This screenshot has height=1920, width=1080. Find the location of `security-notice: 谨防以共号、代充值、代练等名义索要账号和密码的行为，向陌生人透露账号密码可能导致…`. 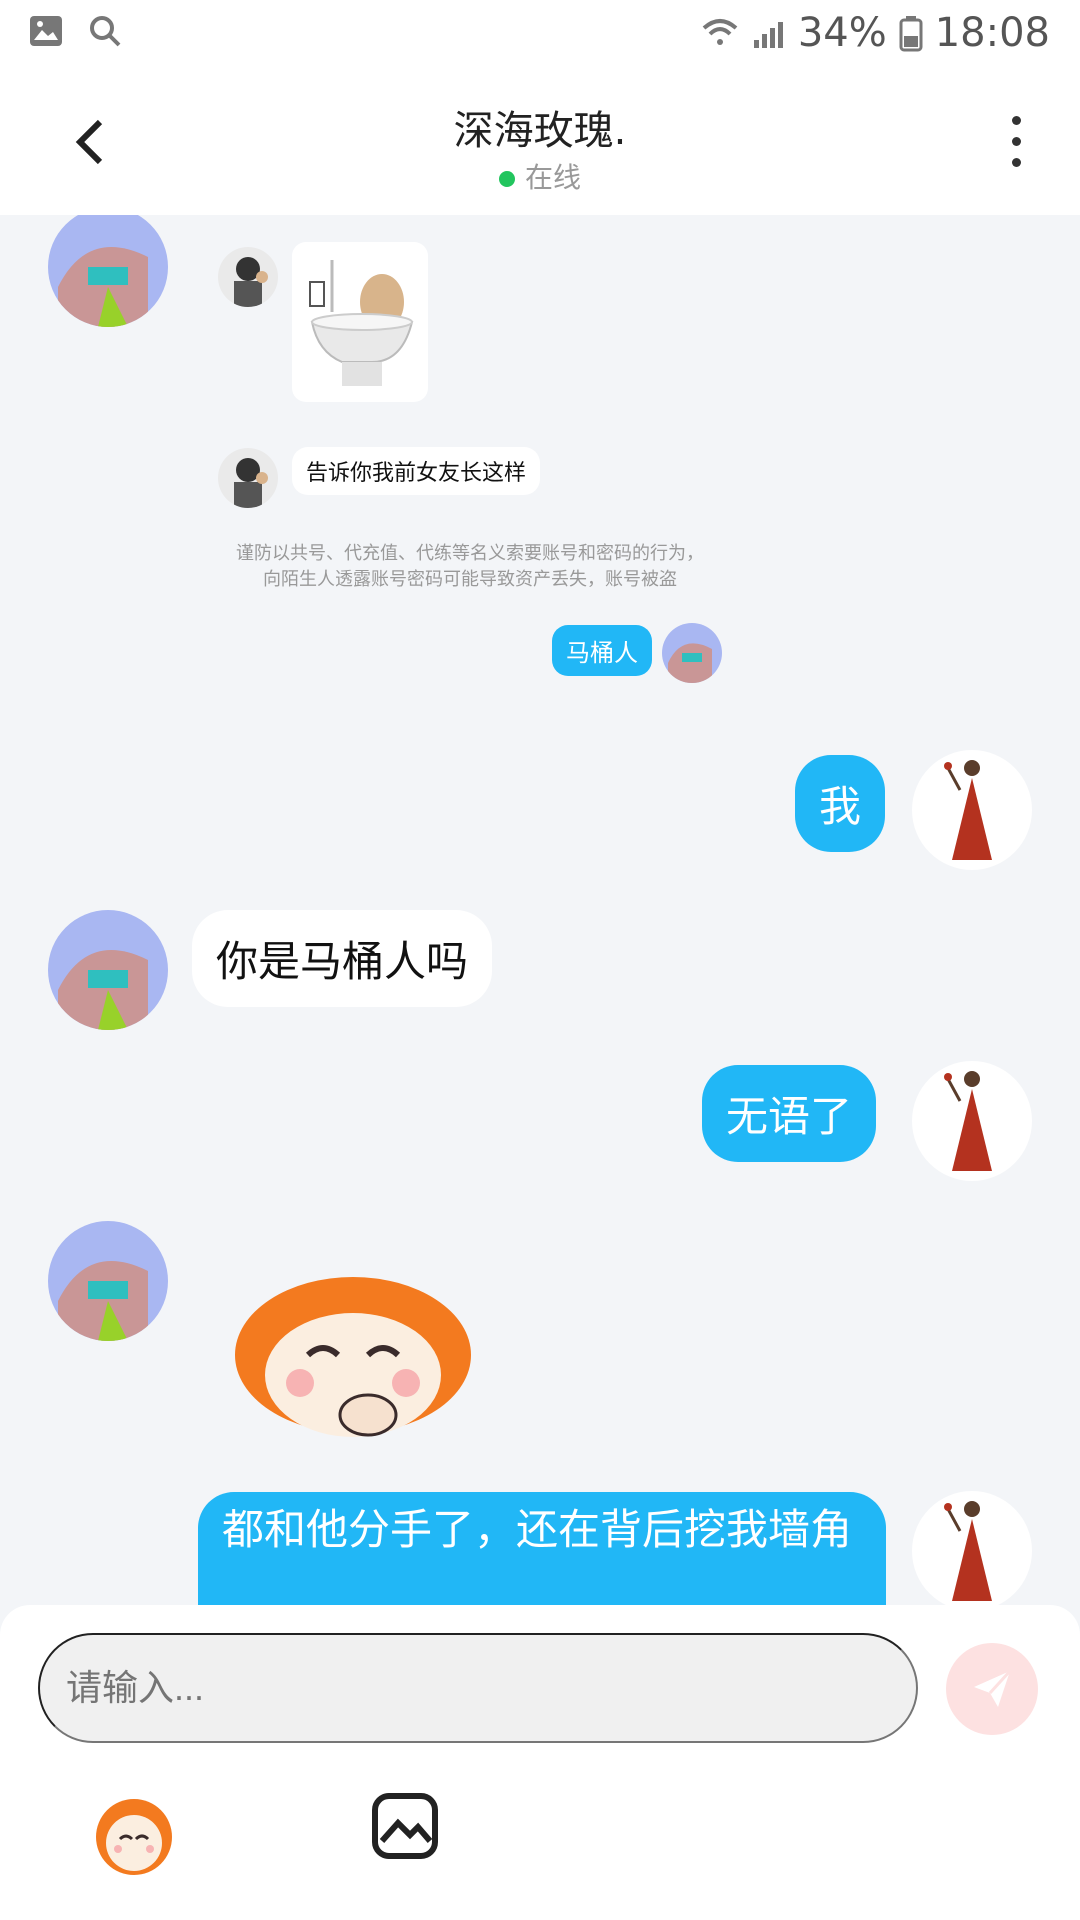

security-notice: 谨防以共号、代充值、代练等名义索要账号和密码的行为，向陌生人透露账号密码可能导致… is located at coordinates (470, 566).